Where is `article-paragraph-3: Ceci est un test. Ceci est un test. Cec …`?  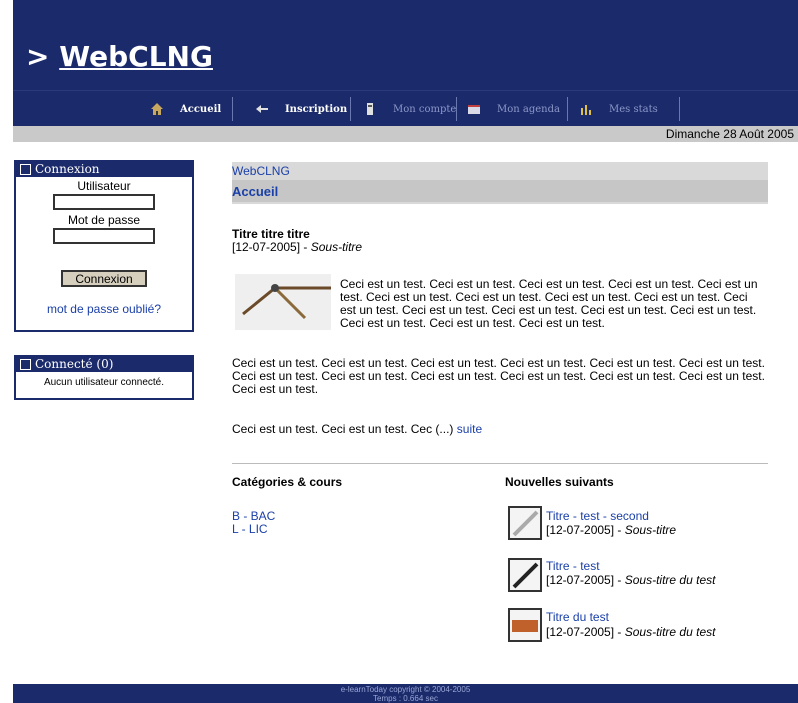
article-paragraph-3: Ceci est un test. Ceci est un test. Cec … is located at coordinates (357, 429).